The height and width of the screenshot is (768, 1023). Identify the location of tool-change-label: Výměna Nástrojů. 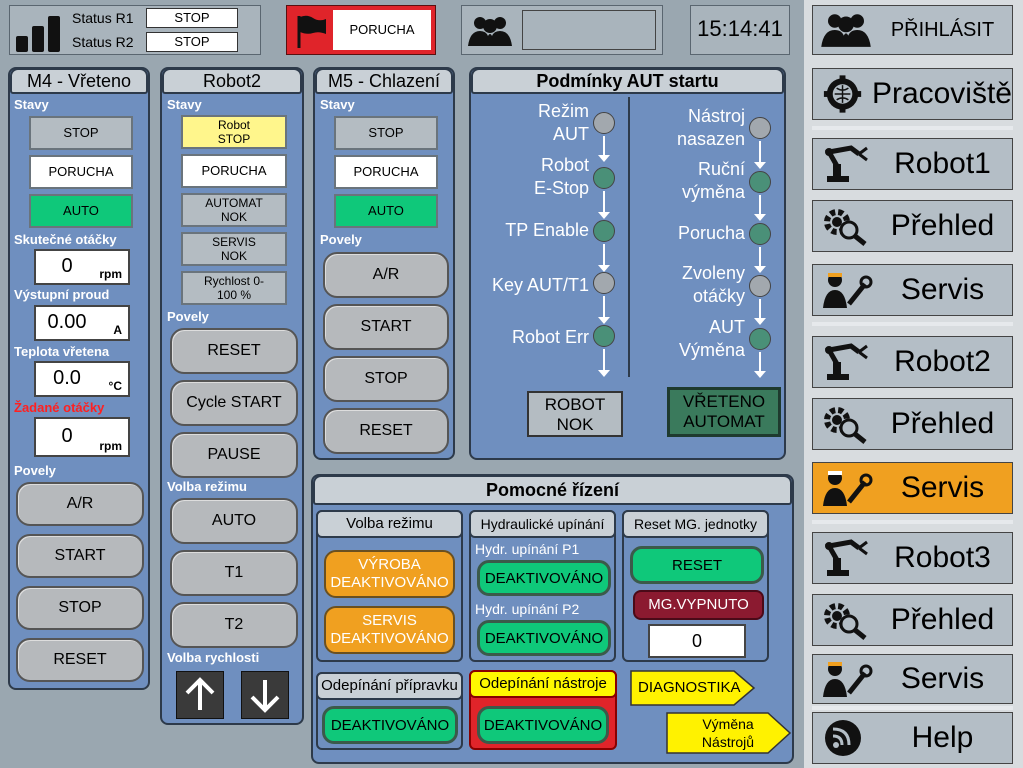
(728, 733).